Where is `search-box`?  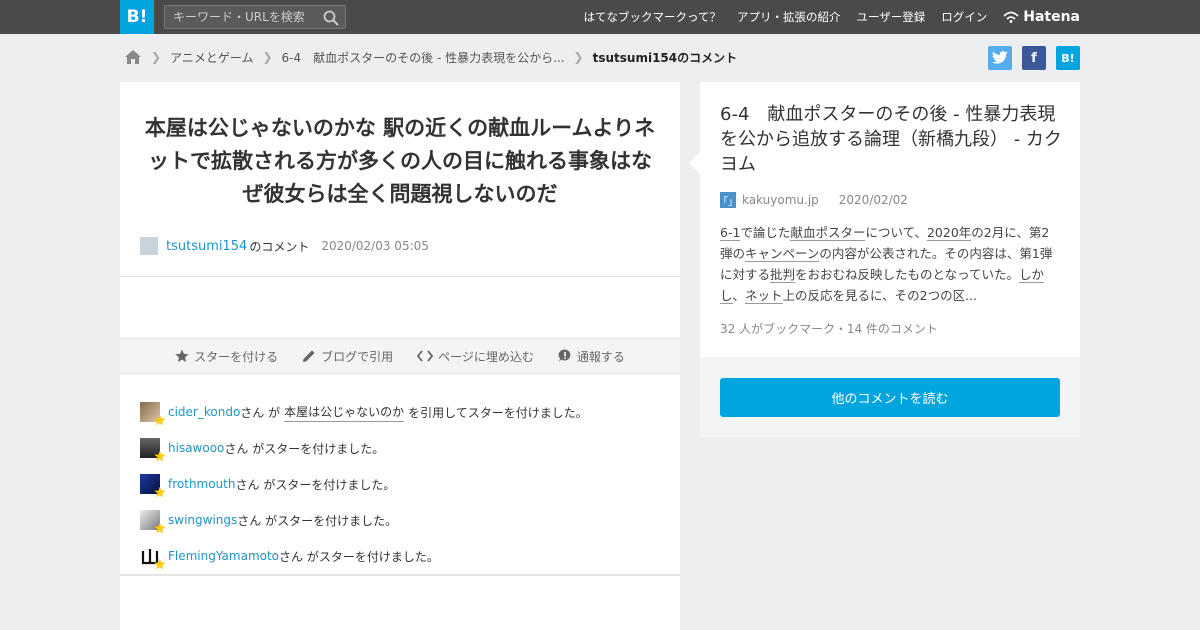 search-box is located at coordinates (255, 17).